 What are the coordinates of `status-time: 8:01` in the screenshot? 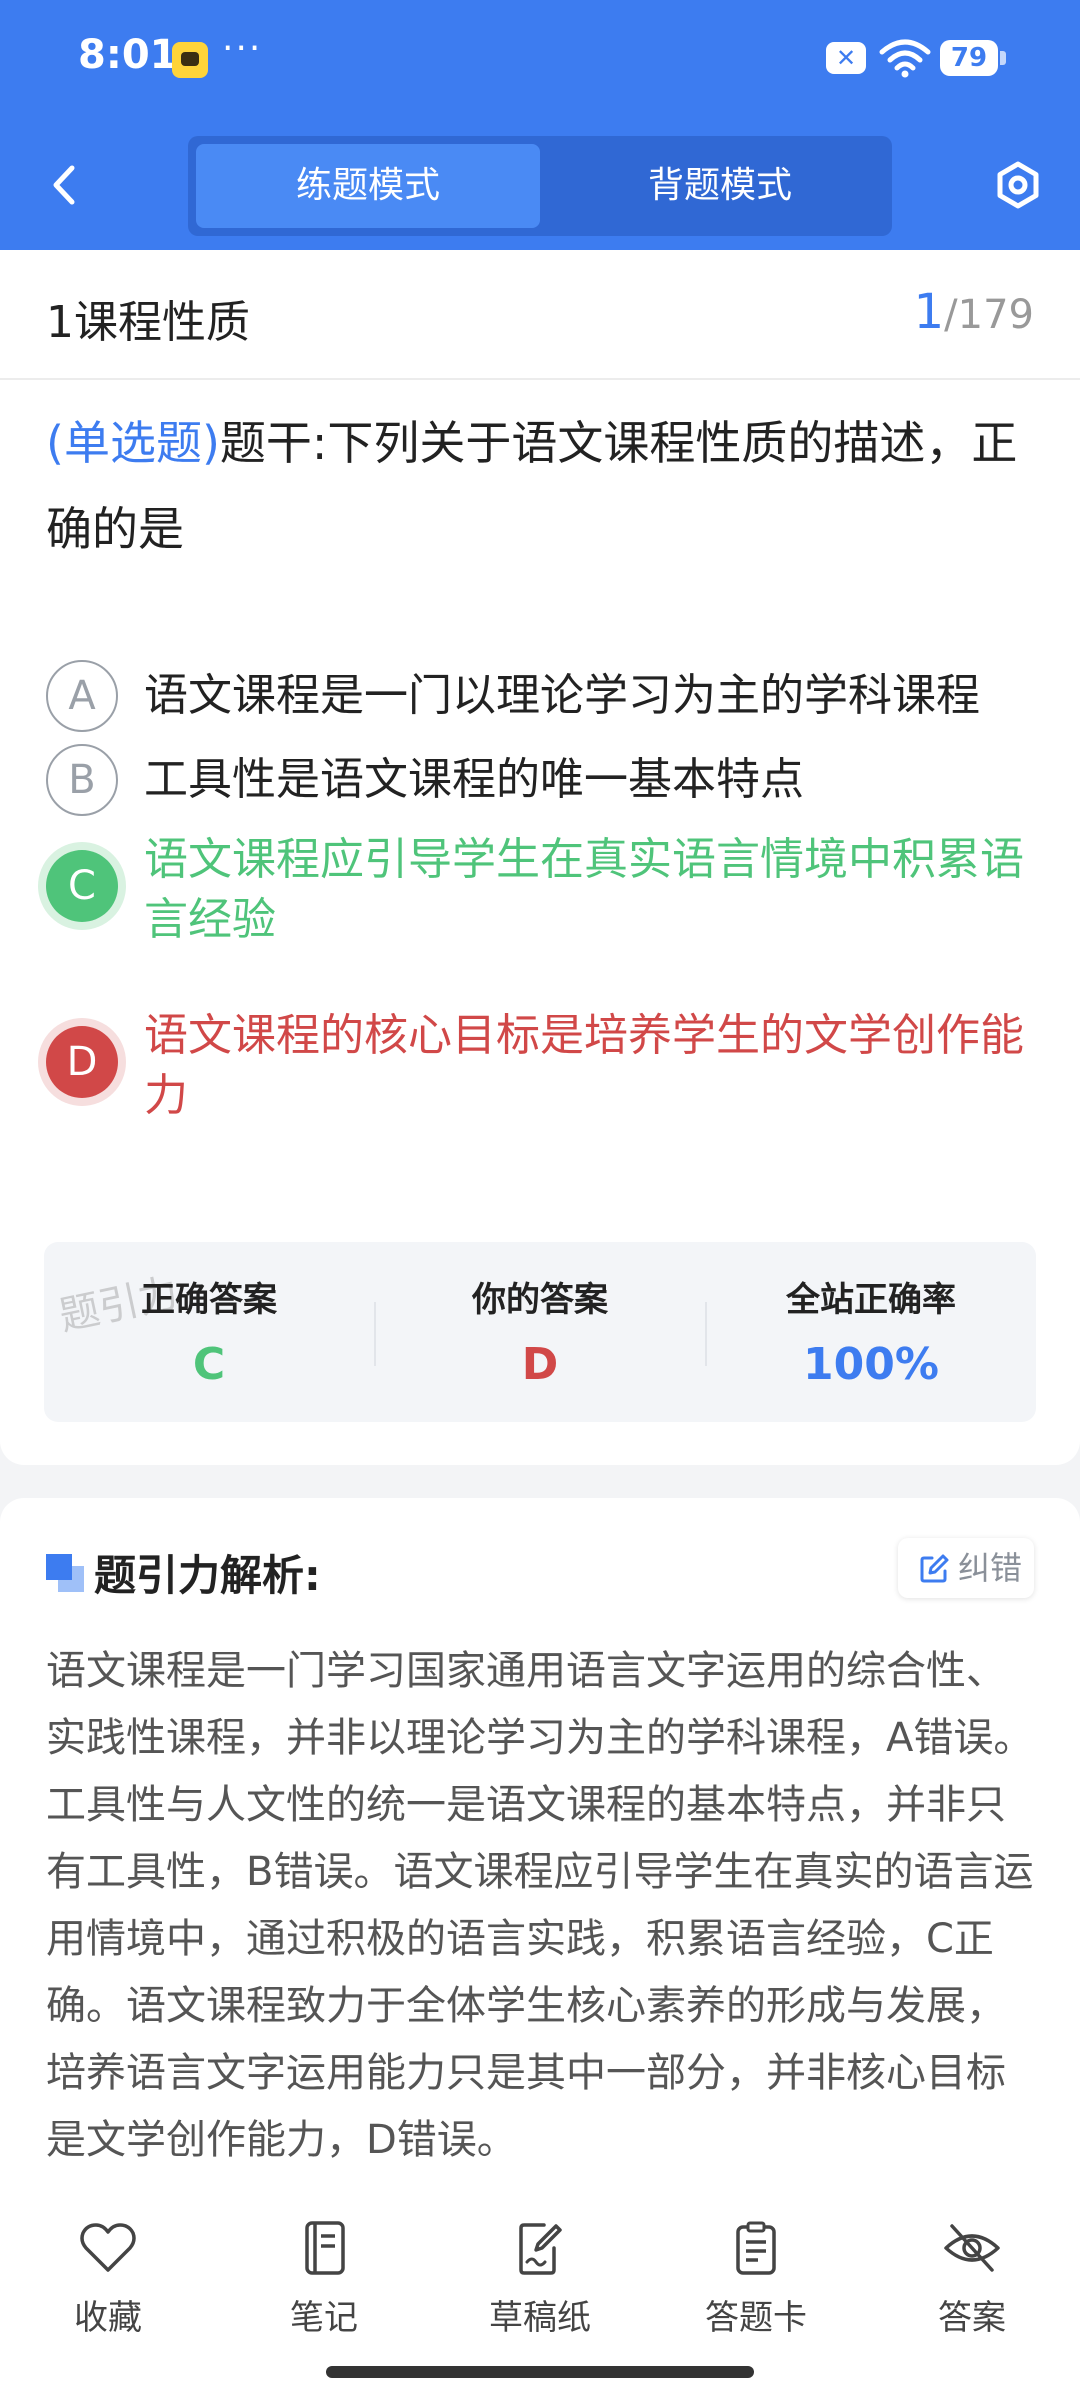 It's located at (128, 55).